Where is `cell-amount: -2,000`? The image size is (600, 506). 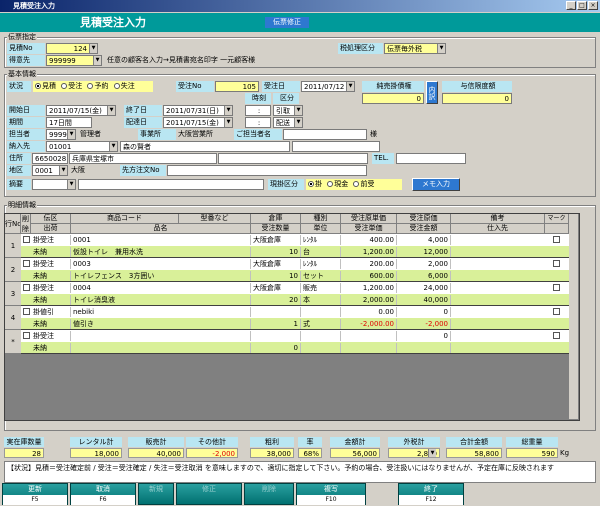
cell-amount: -2,000 is located at coordinates (424, 324).